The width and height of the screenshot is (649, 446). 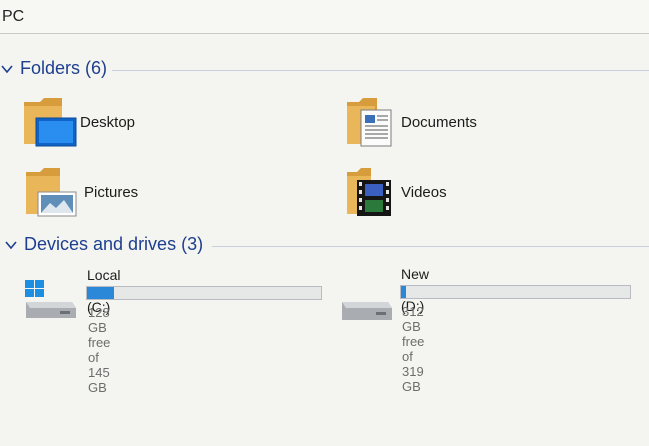 What do you see at coordinates (404, 292) in the screenshot?
I see `drive-usage-fill-d` at bounding box center [404, 292].